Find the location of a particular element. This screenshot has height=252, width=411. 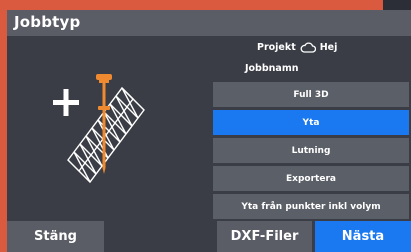

dxf-files-button-label: DXF-Filer is located at coordinates (264, 236).